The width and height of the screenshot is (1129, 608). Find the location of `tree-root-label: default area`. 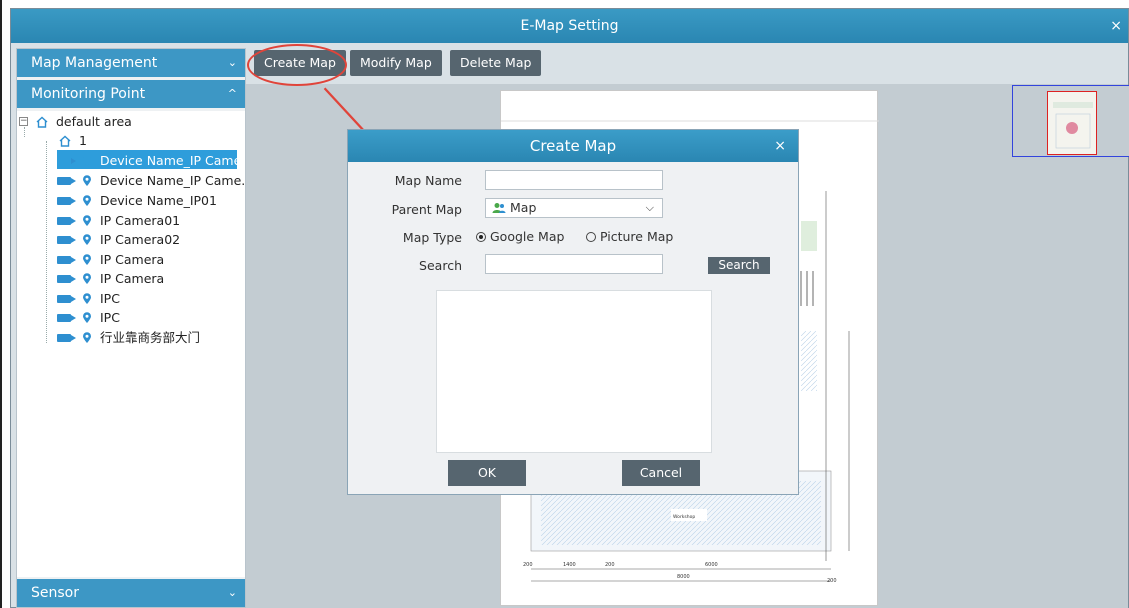

tree-root-label: default area is located at coordinates (93, 121).